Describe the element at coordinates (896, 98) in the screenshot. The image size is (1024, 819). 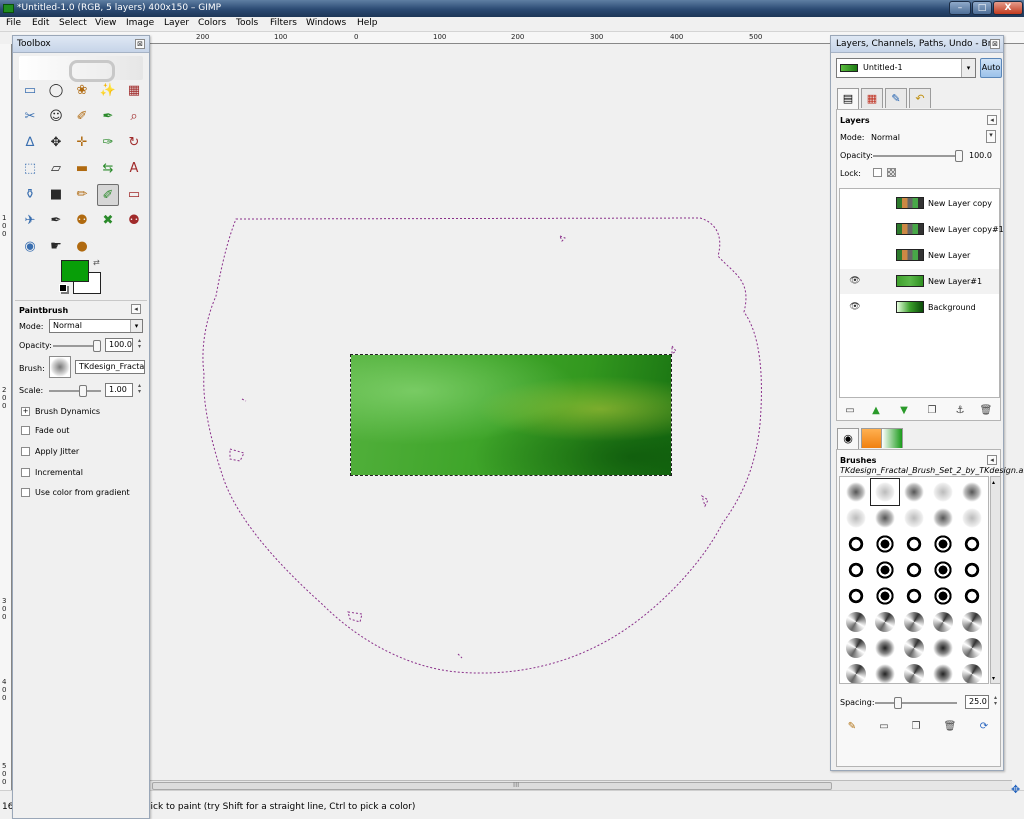
I see `tab-paths: ✎` at that location.